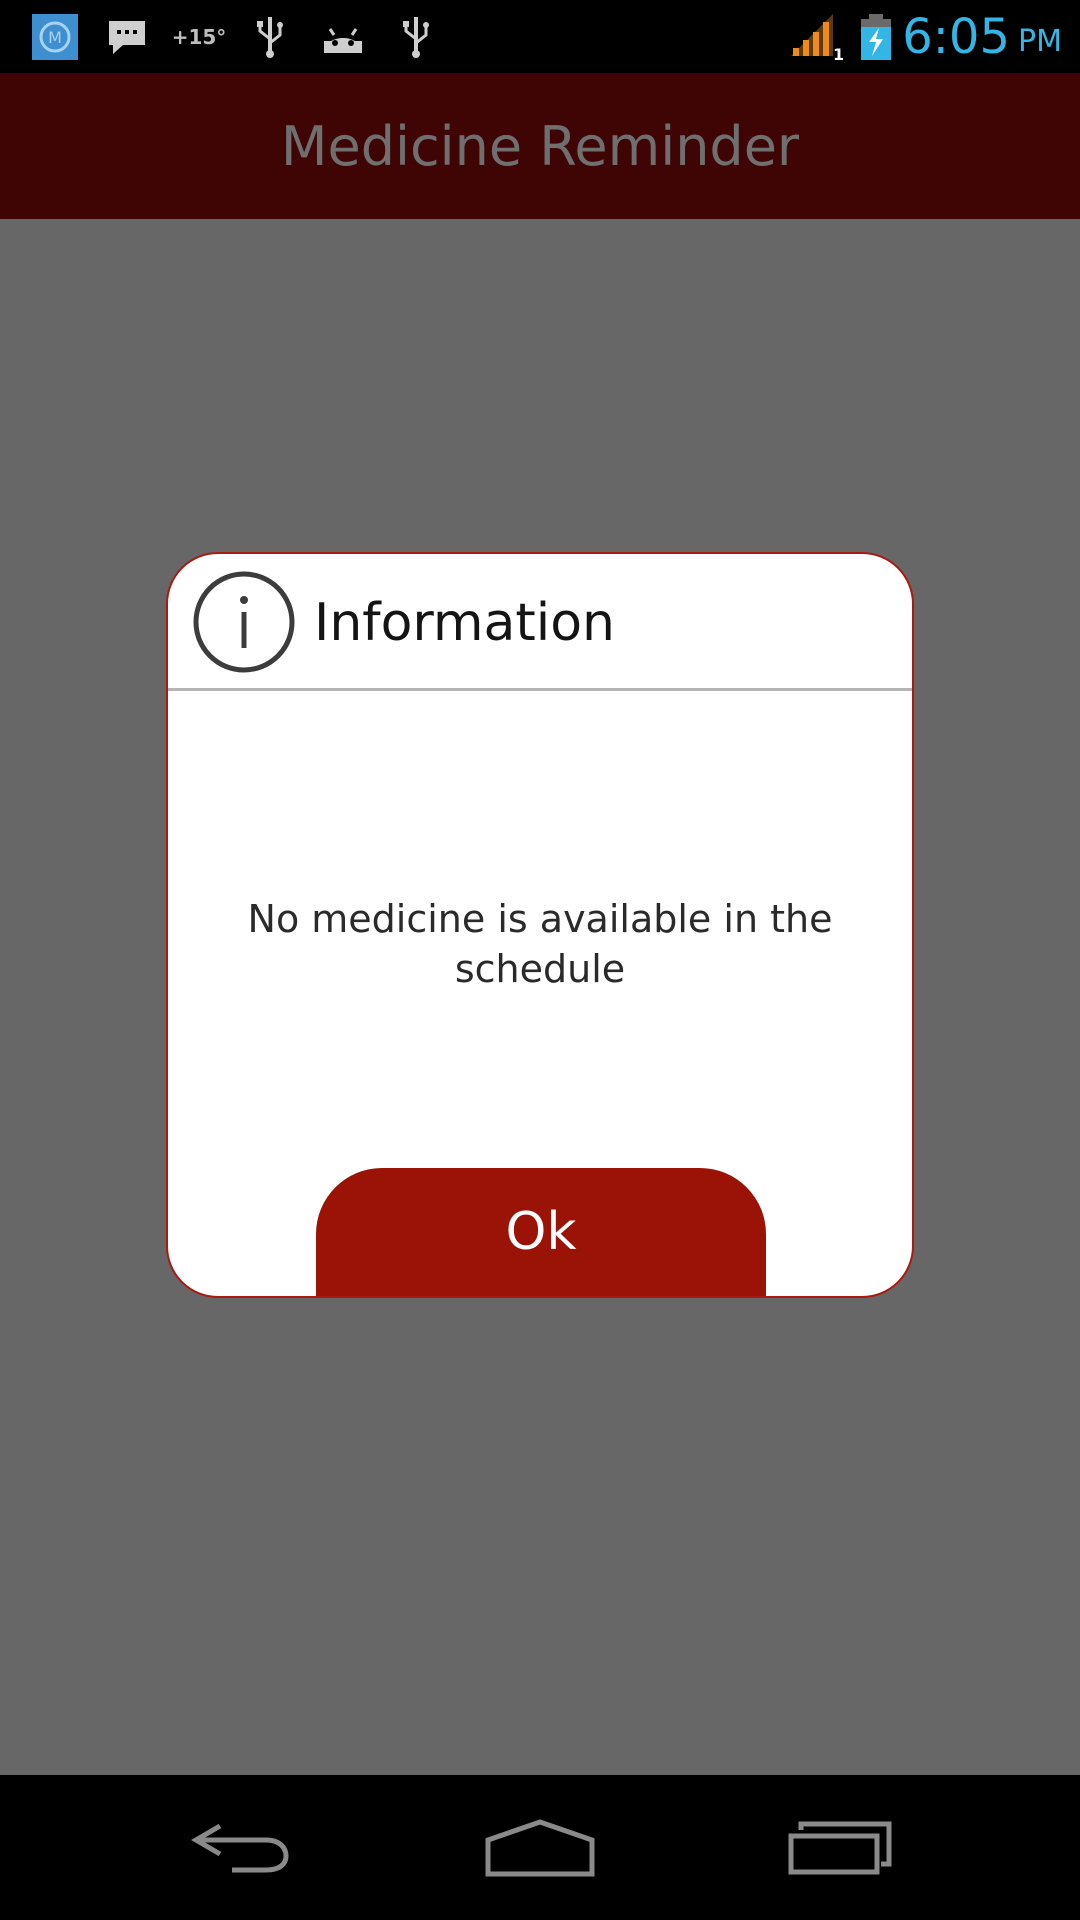  What do you see at coordinates (838, 53) in the screenshot?
I see `sim-number: 1` at bounding box center [838, 53].